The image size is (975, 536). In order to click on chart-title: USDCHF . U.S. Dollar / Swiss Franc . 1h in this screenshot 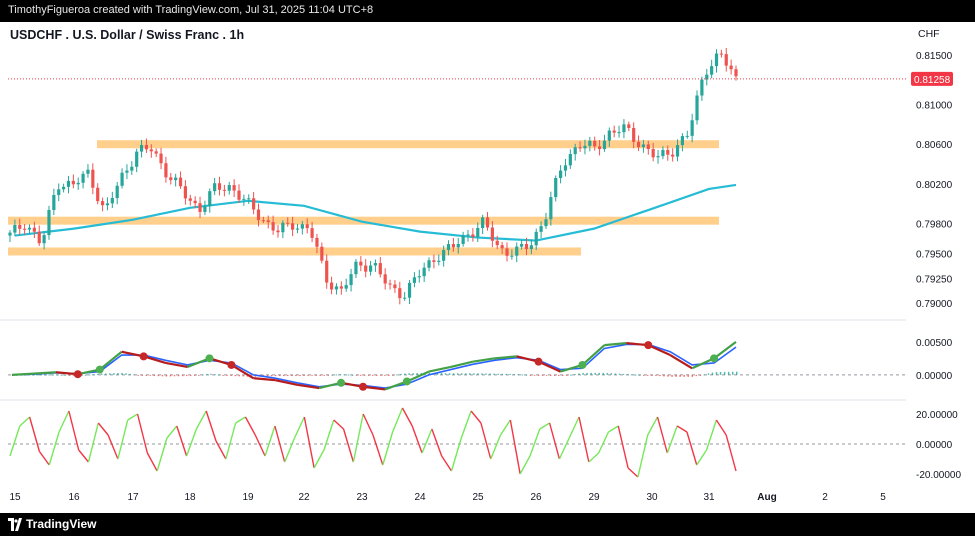, I will do `click(127, 35)`.